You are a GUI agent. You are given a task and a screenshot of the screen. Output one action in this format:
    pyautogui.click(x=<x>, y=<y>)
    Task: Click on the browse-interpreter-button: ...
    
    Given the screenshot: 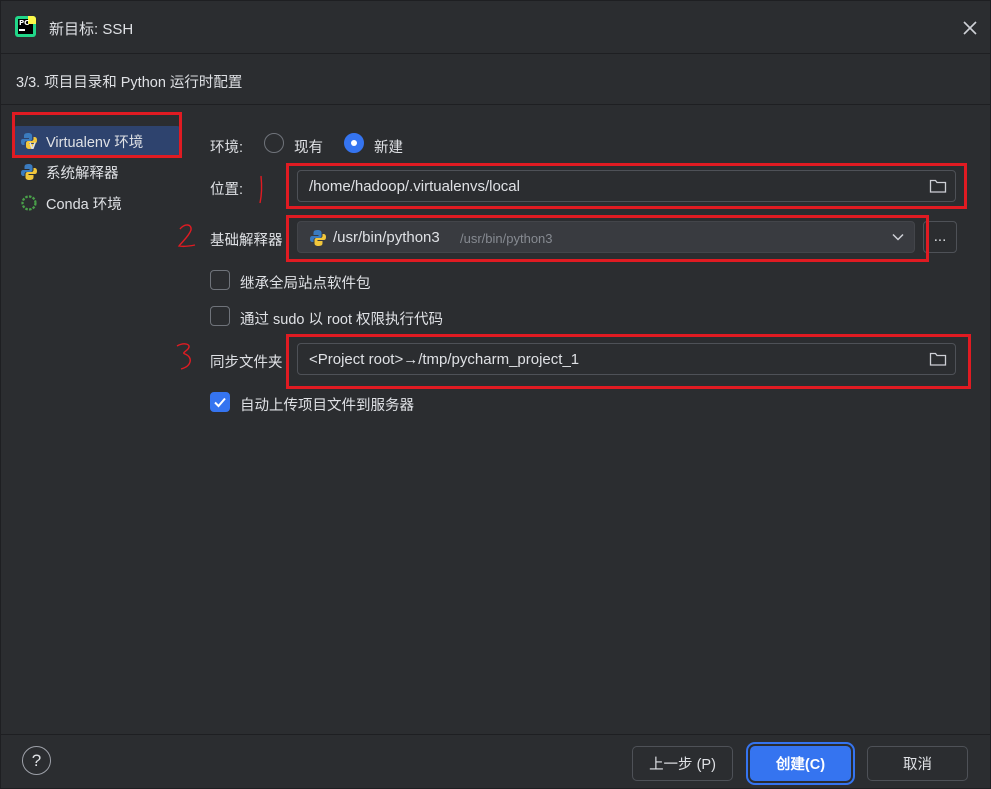 What is the action you would take?
    pyautogui.click(x=940, y=237)
    